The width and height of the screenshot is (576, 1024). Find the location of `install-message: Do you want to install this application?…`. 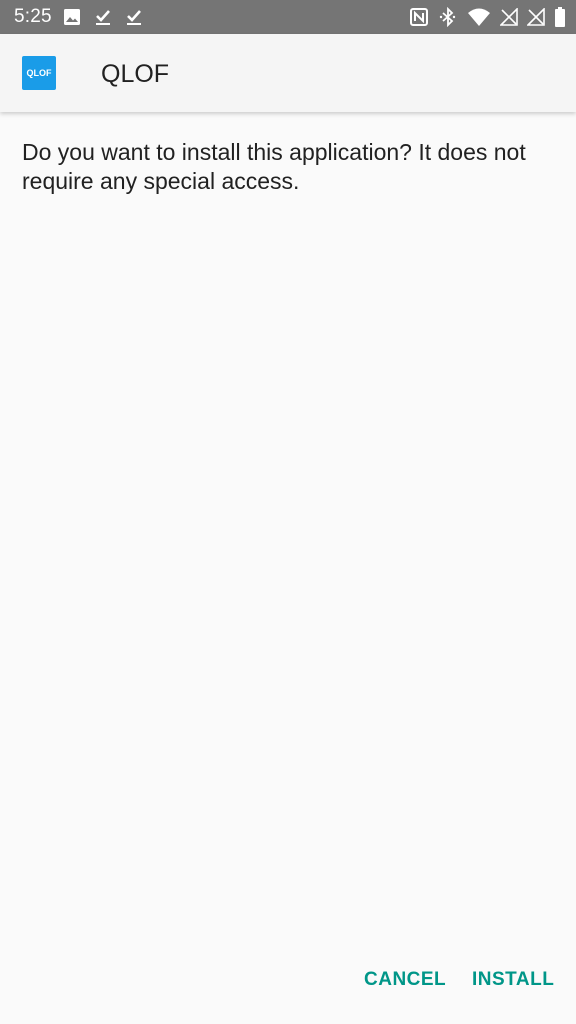

install-message: Do you want to install this application?… is located at coordinates (274, 166).